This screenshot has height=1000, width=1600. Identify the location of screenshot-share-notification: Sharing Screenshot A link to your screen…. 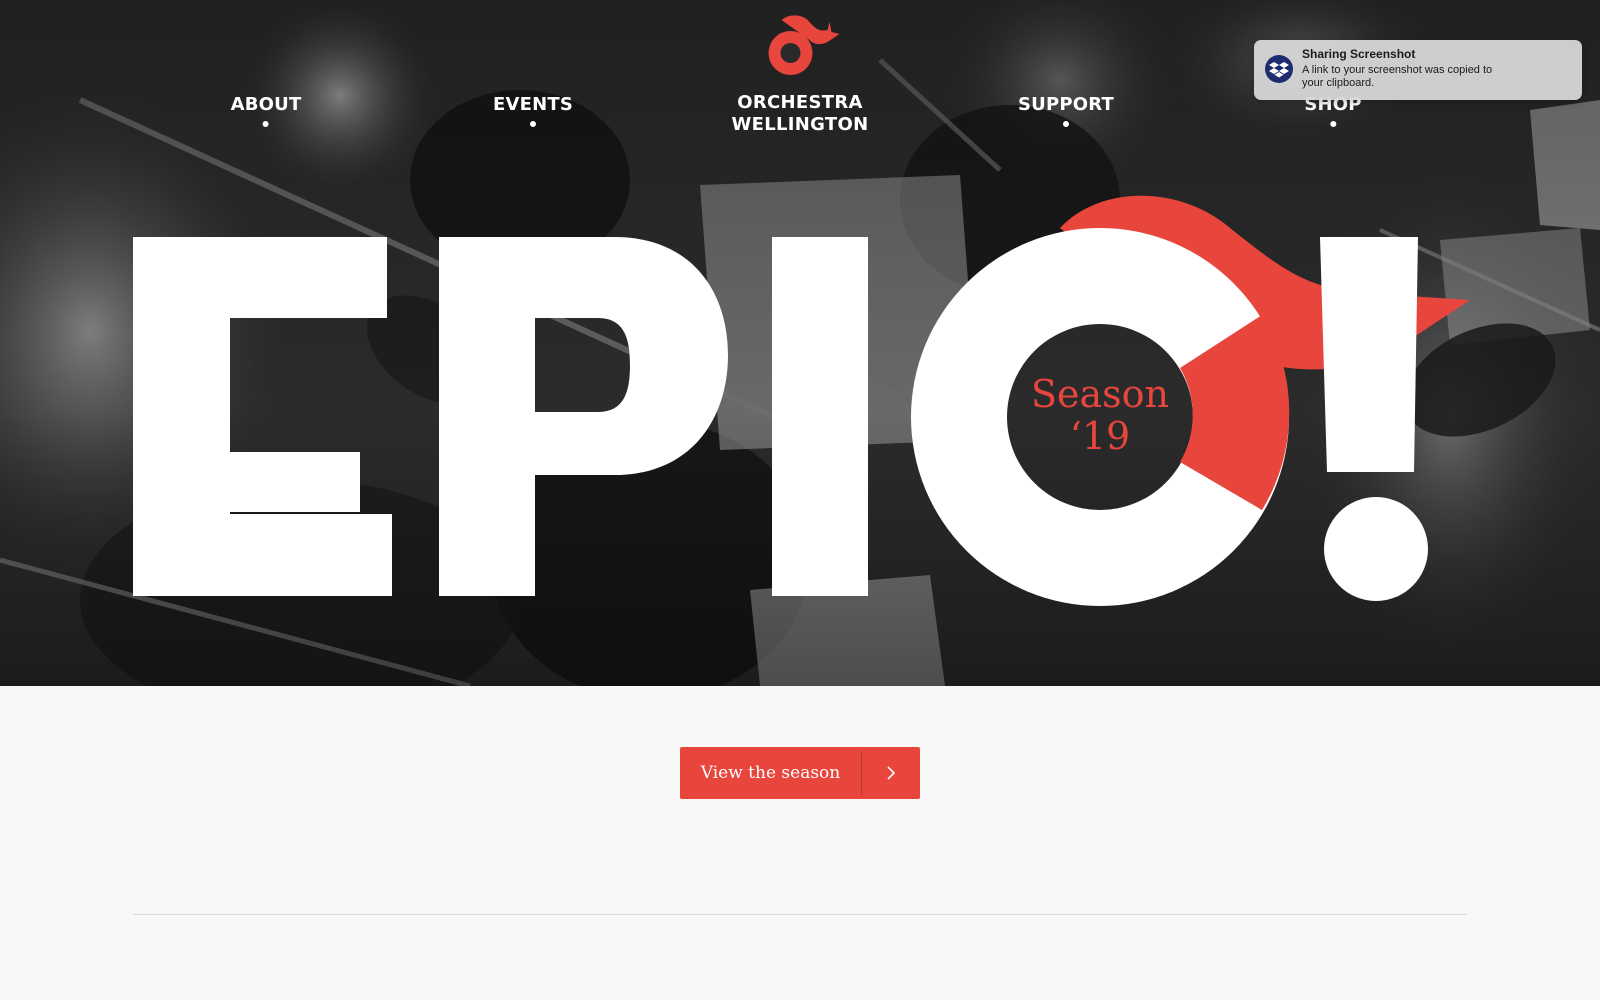
(1418, 70).